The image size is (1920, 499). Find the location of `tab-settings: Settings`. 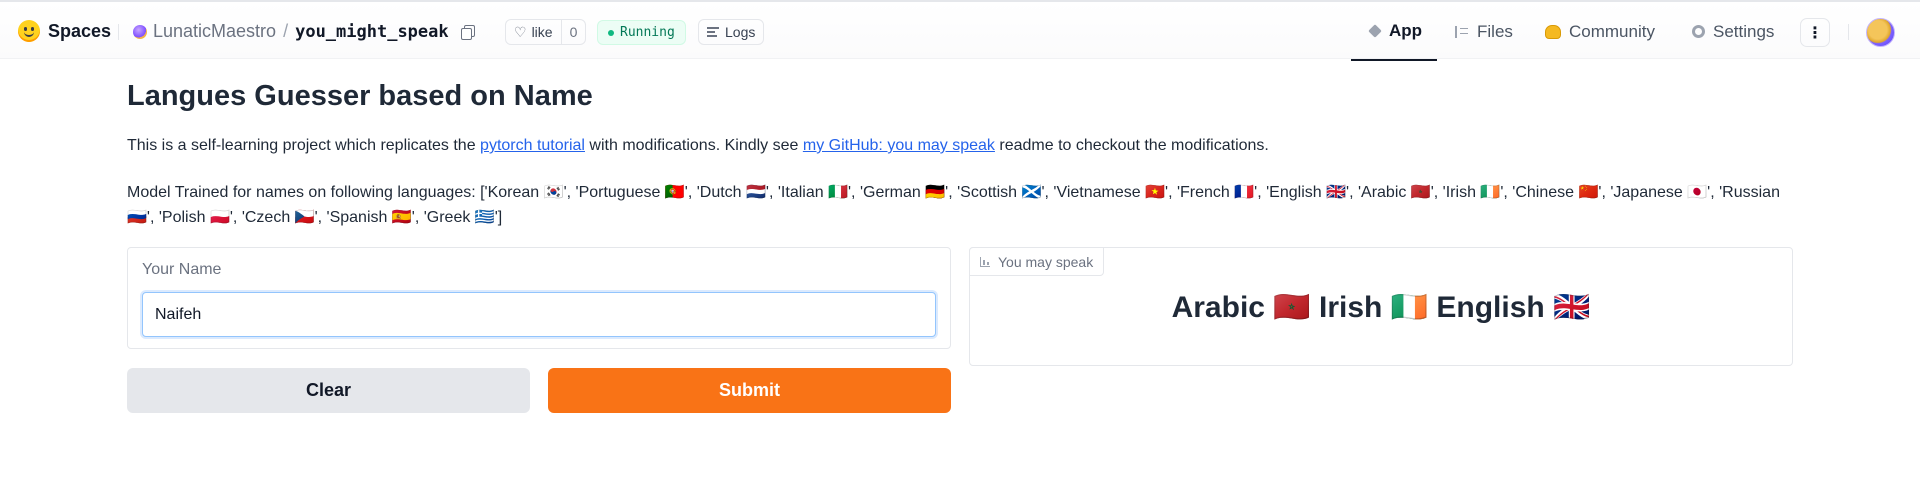

tab-settings: Settings is located at coordinates (1733, 31).